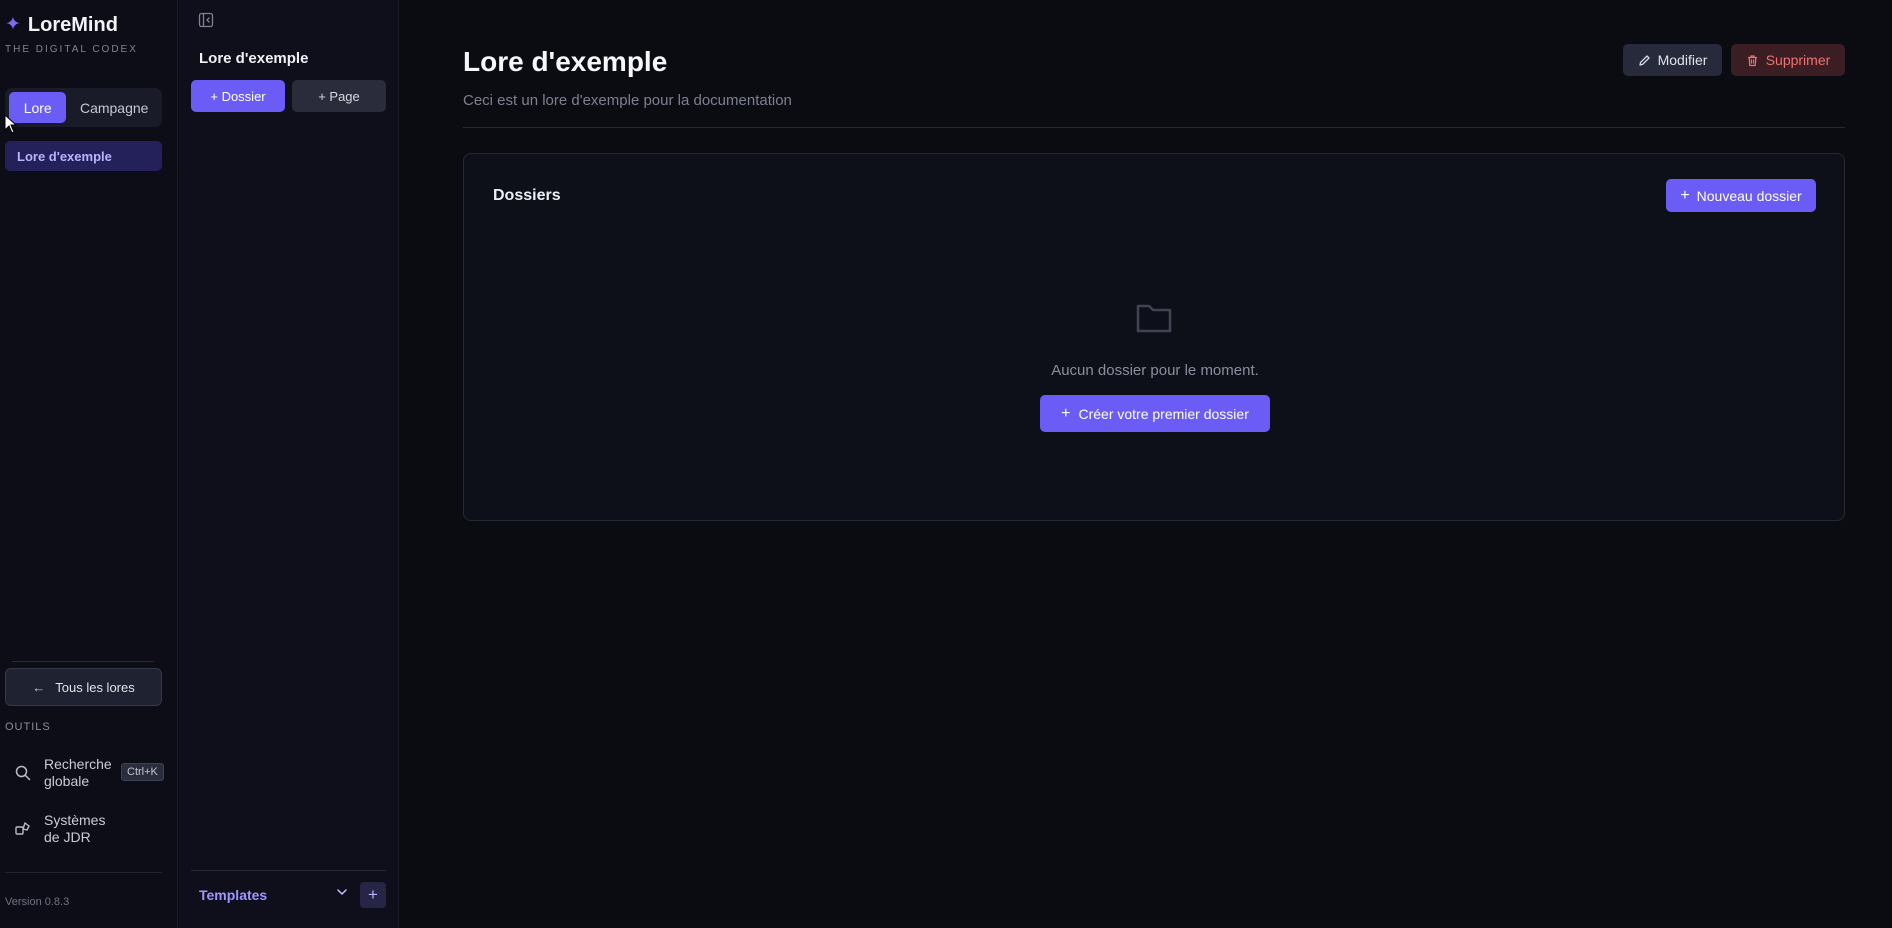  I want to click on new-folder-label: Nouveau dossier, so click(1749, 195).